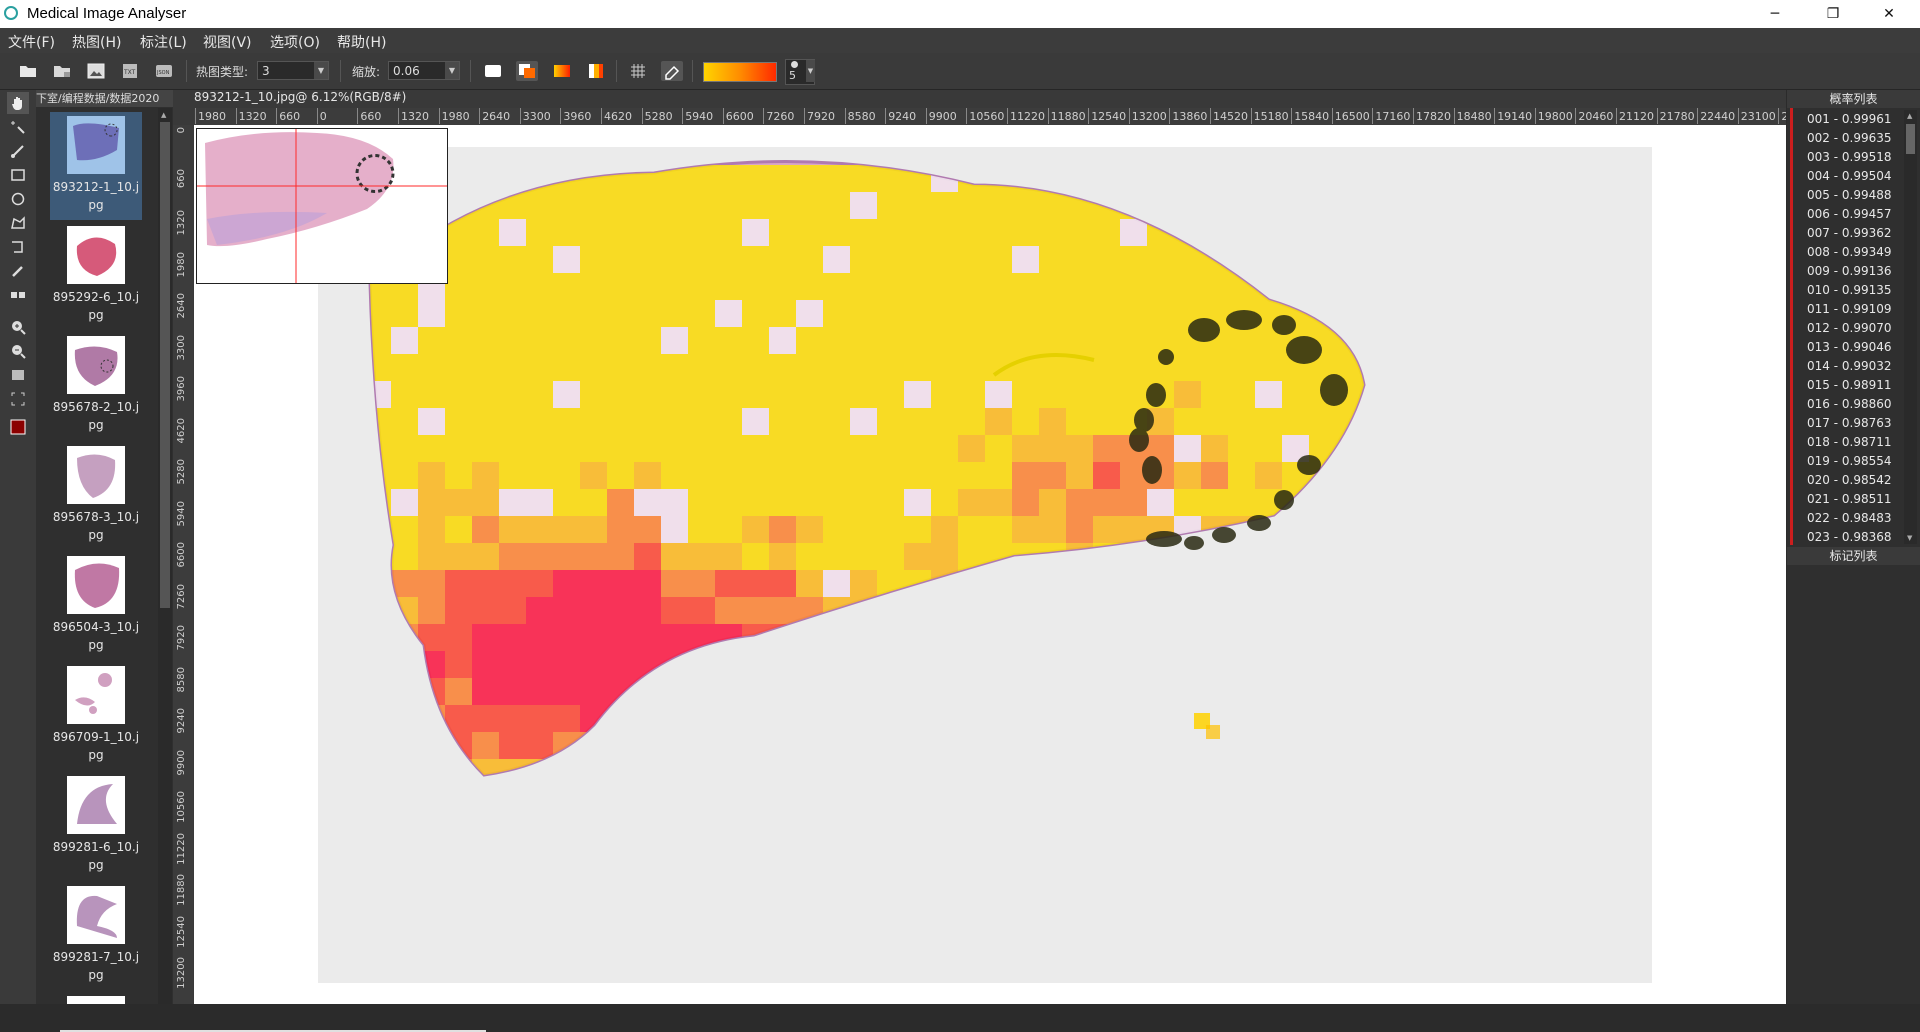  I want to click on thumbnail-item: 899281-6_10.jpg, so click(96, 826).